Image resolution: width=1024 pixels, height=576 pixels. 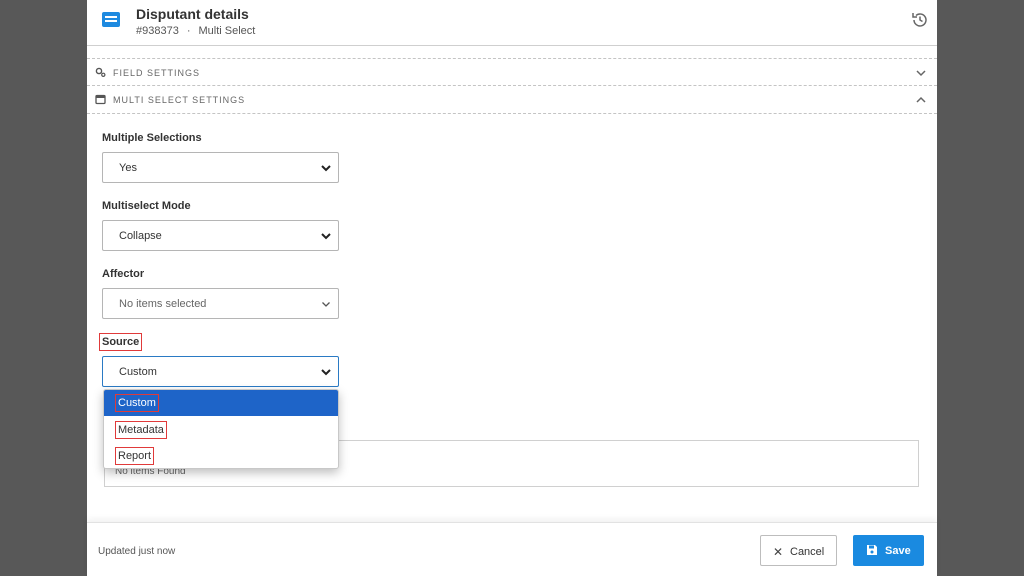 What do you see at coordinates (227, 31) in the screenshot?
I see `field-type: Multi Select` at bounding box center [227, 31].